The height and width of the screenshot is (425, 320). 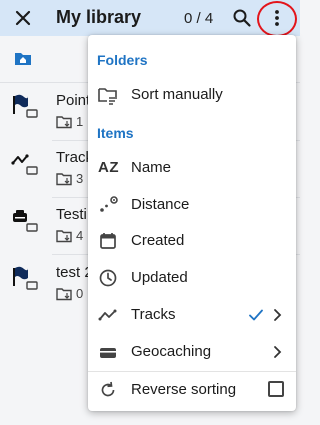 I want to click on menu-item-label: Distance, so click(x=160, y=204).